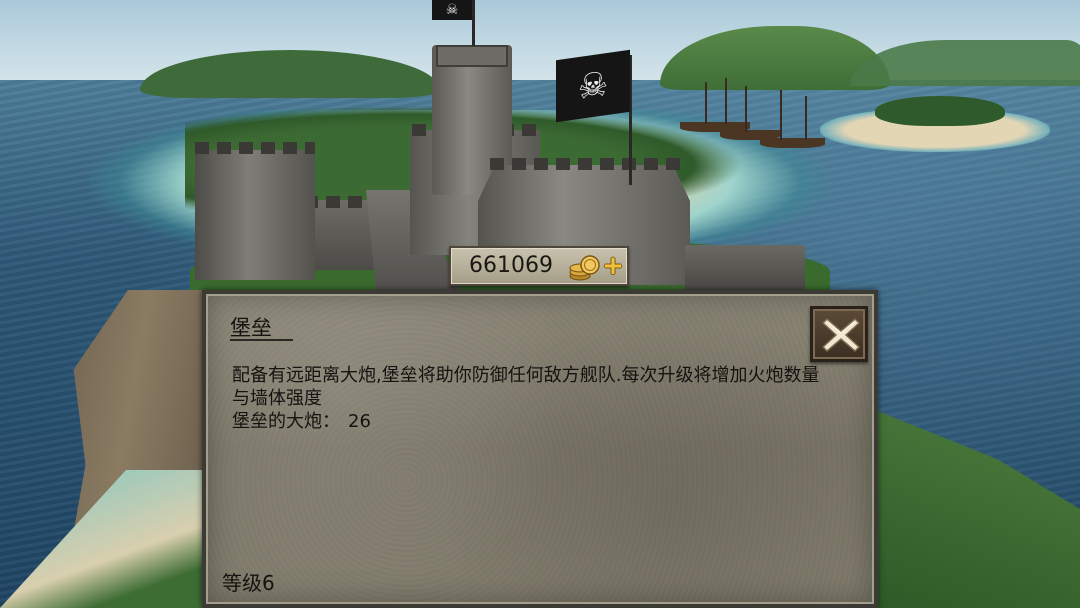 The image size is (1080, 608). Describe the element at coordinates (526, 387) in the screenshot. I see `panel-description: 配备有远距离大炮,堡垒将助你防御任何敌方舰队.每次升级将增加火炮数量与墙体强度` at that location.